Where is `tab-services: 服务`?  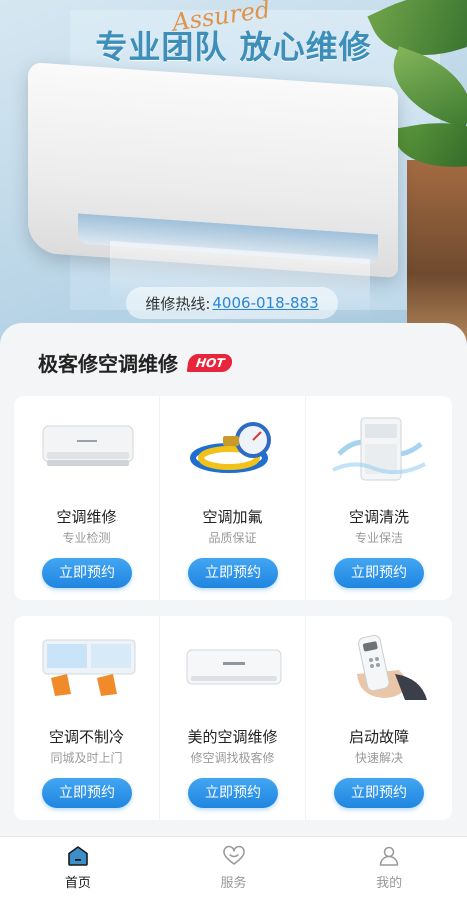 tab-services: 服务 is located at coordinates (234, 867).